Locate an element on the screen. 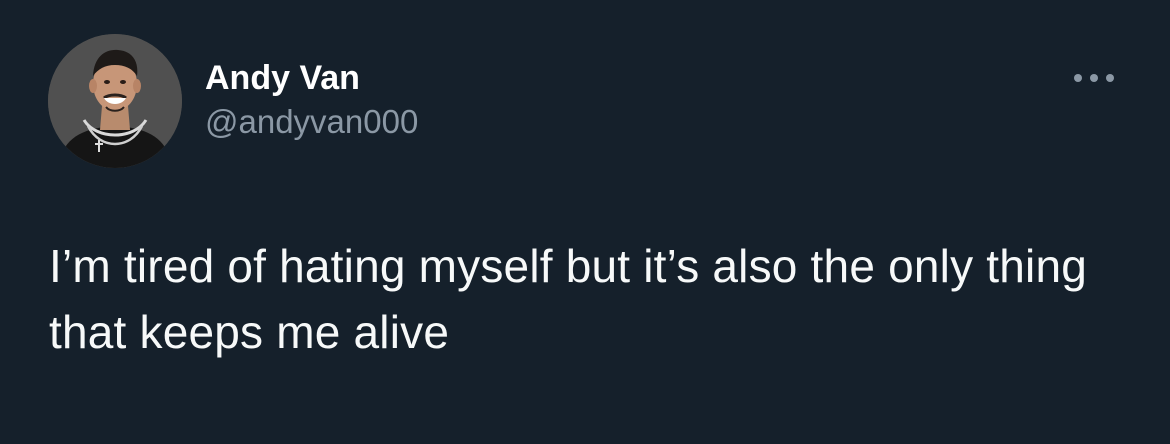 This screenshot has width=1170, height=444. more-horizontal-icon is located at coordinates (1094, 78).